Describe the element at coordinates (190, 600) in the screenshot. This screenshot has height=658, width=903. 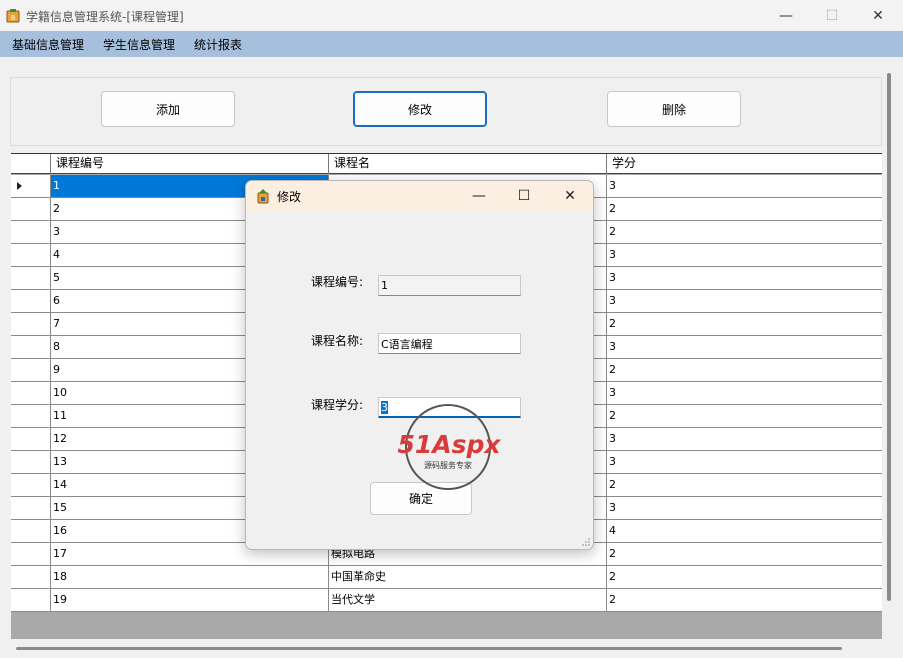
I see `cell-course-id: 19` at that location.